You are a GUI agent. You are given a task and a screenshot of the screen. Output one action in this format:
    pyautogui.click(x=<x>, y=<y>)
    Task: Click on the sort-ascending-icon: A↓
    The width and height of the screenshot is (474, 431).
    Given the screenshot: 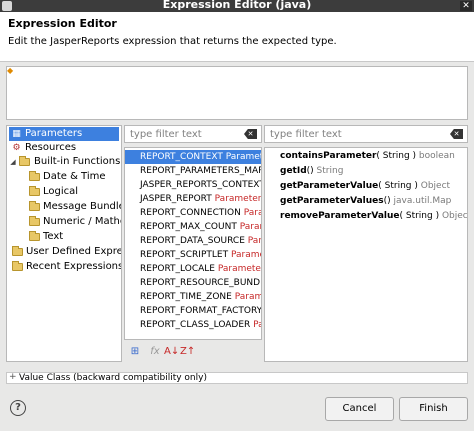 What is the action you would take?
    pyautogui.click(x=171, y=352)
    